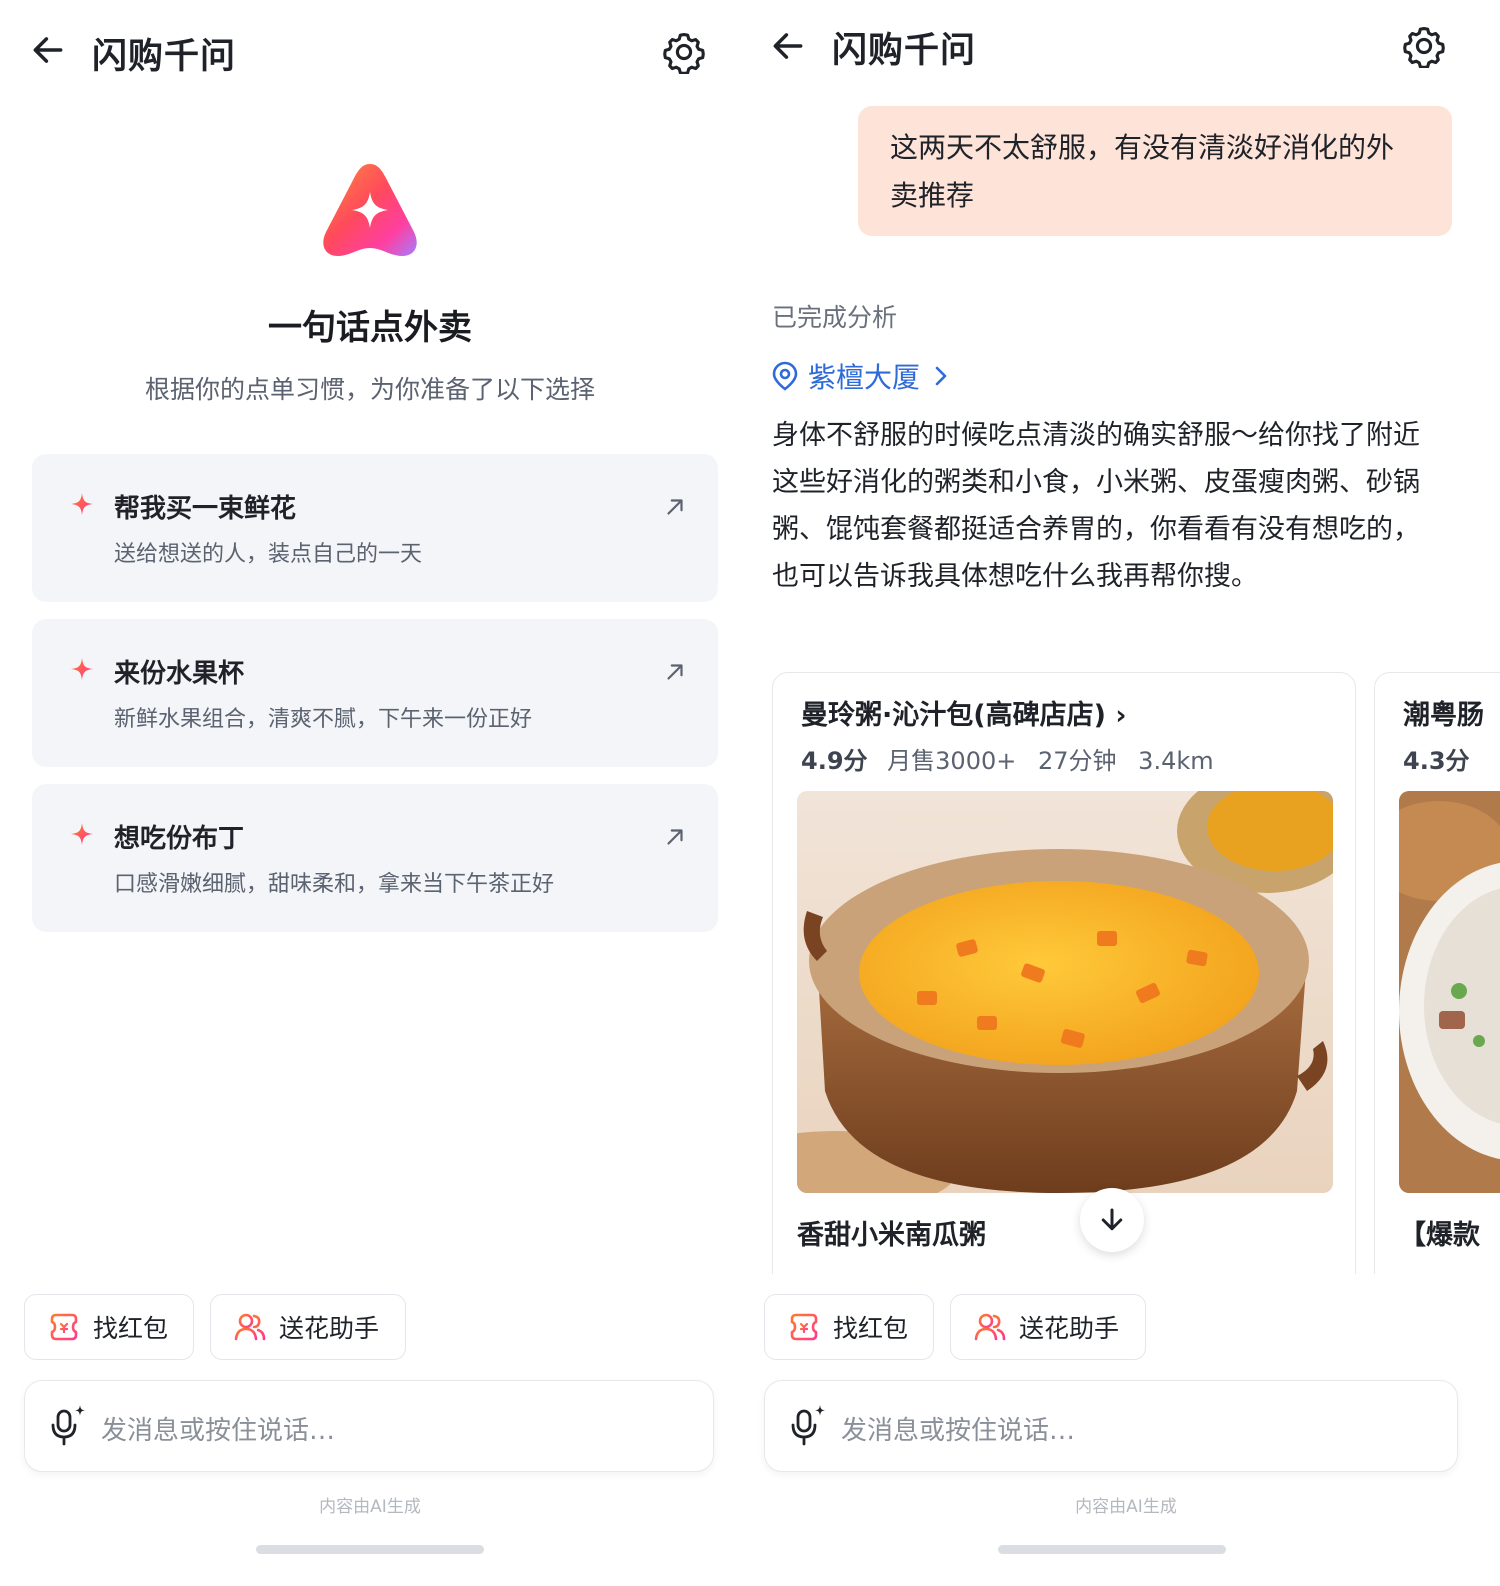 The width and height of the screenshot is (1500, 1586). I want to click on qianwen-logo-icon, so click(370, 210).